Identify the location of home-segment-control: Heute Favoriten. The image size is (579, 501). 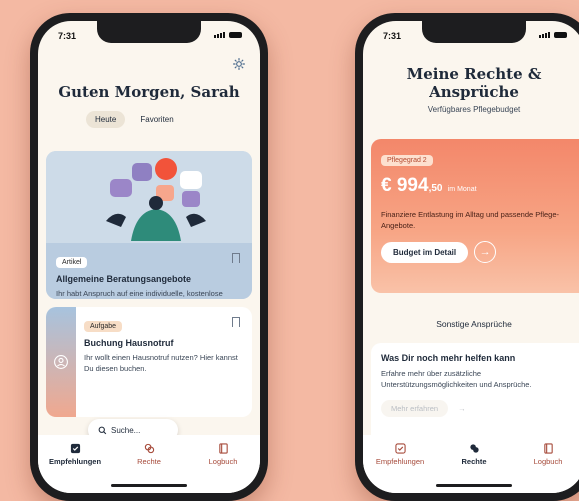
(134, 119).